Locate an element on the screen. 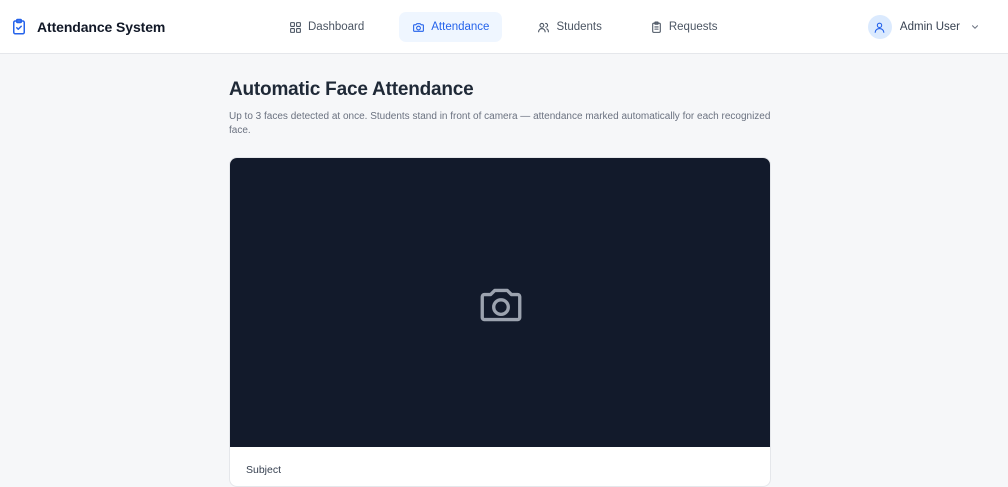 This screenshot has height=487, width=1008. app-title: Attendance System is located at coordinates (101, 27).